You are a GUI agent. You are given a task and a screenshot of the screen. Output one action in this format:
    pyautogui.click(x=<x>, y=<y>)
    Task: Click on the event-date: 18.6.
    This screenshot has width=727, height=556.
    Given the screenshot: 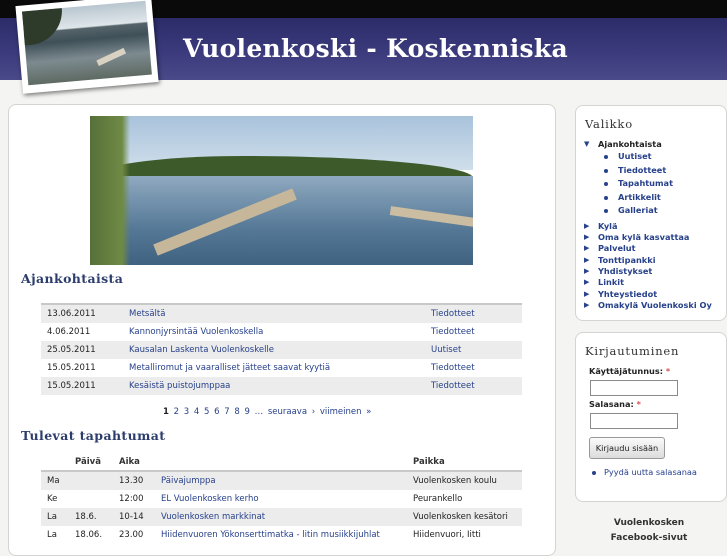 What is the action you would take?
    pyautogui.click(x=91, y=517)
    